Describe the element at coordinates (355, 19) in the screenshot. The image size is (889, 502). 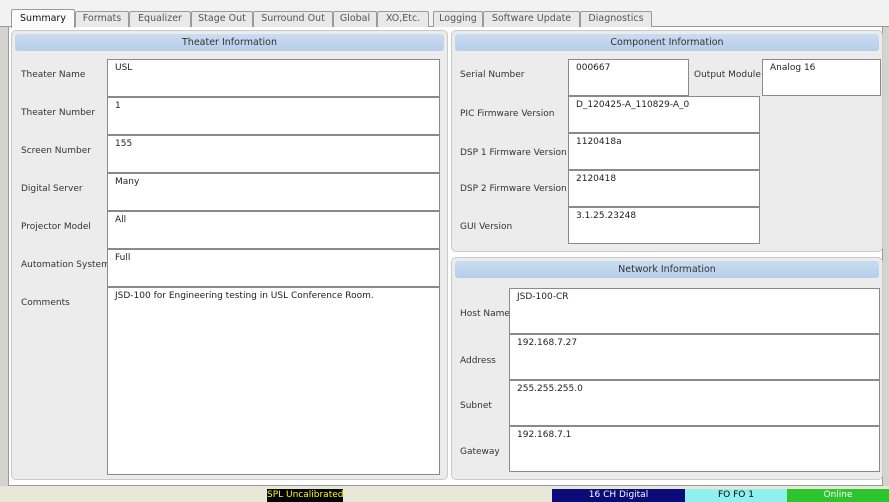
I see `tab-global: Global` at that location.